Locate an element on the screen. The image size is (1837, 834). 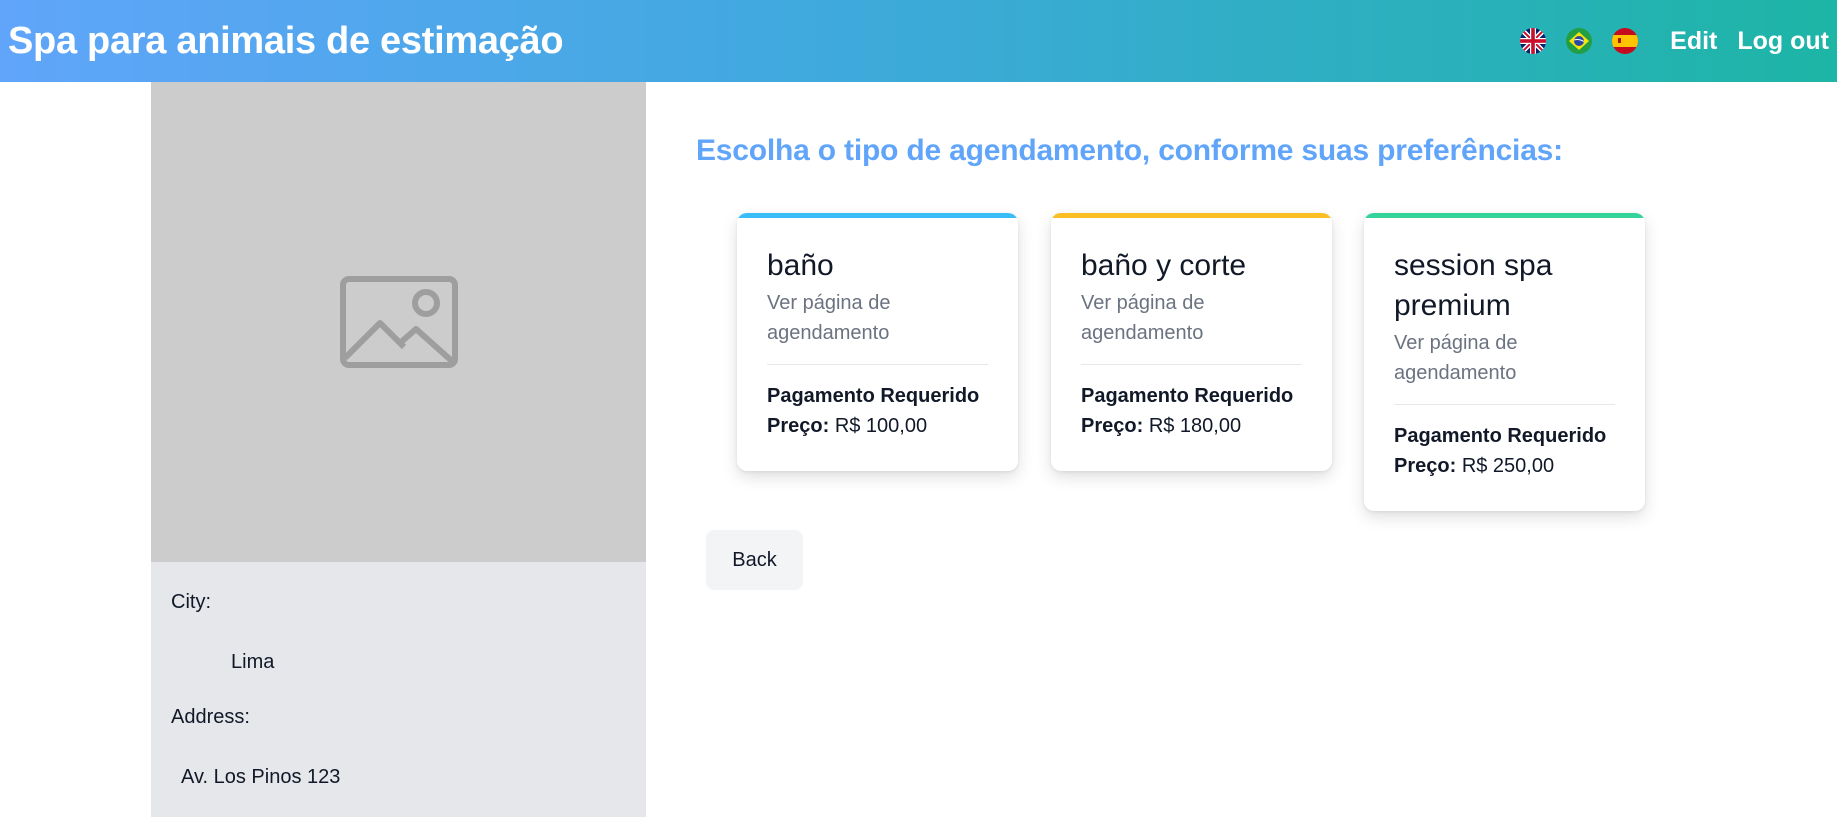
card-title: baño y corte is located at coordinates (1164, 265).